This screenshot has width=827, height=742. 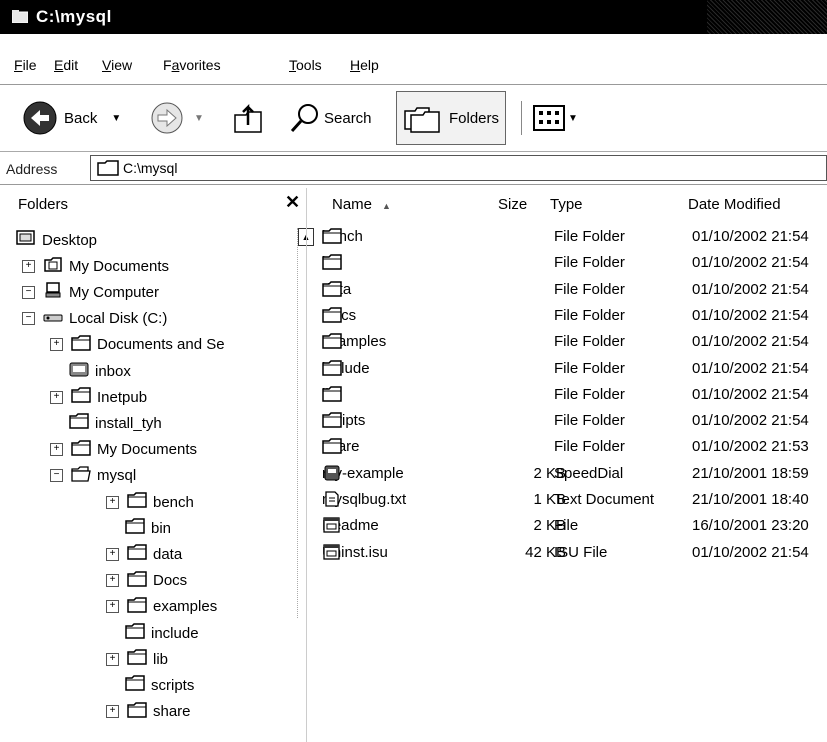 I want to click on search-button: Search, so click(x=331, y=118).